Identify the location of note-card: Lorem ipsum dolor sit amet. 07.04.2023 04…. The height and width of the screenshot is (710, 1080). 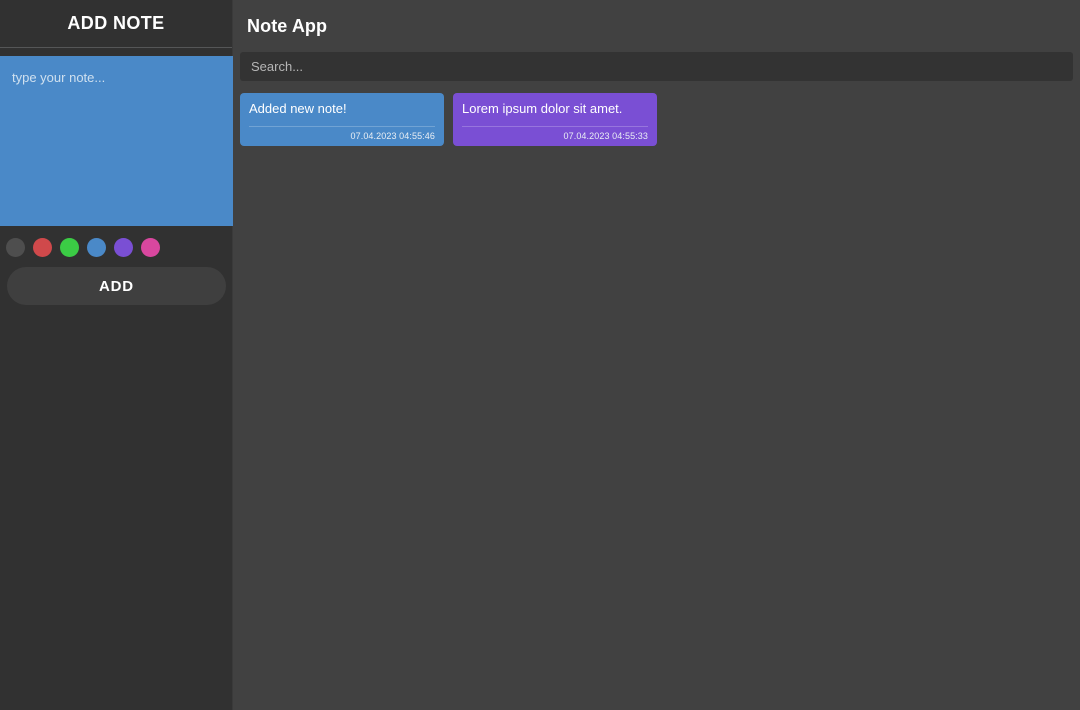
(555, 119).